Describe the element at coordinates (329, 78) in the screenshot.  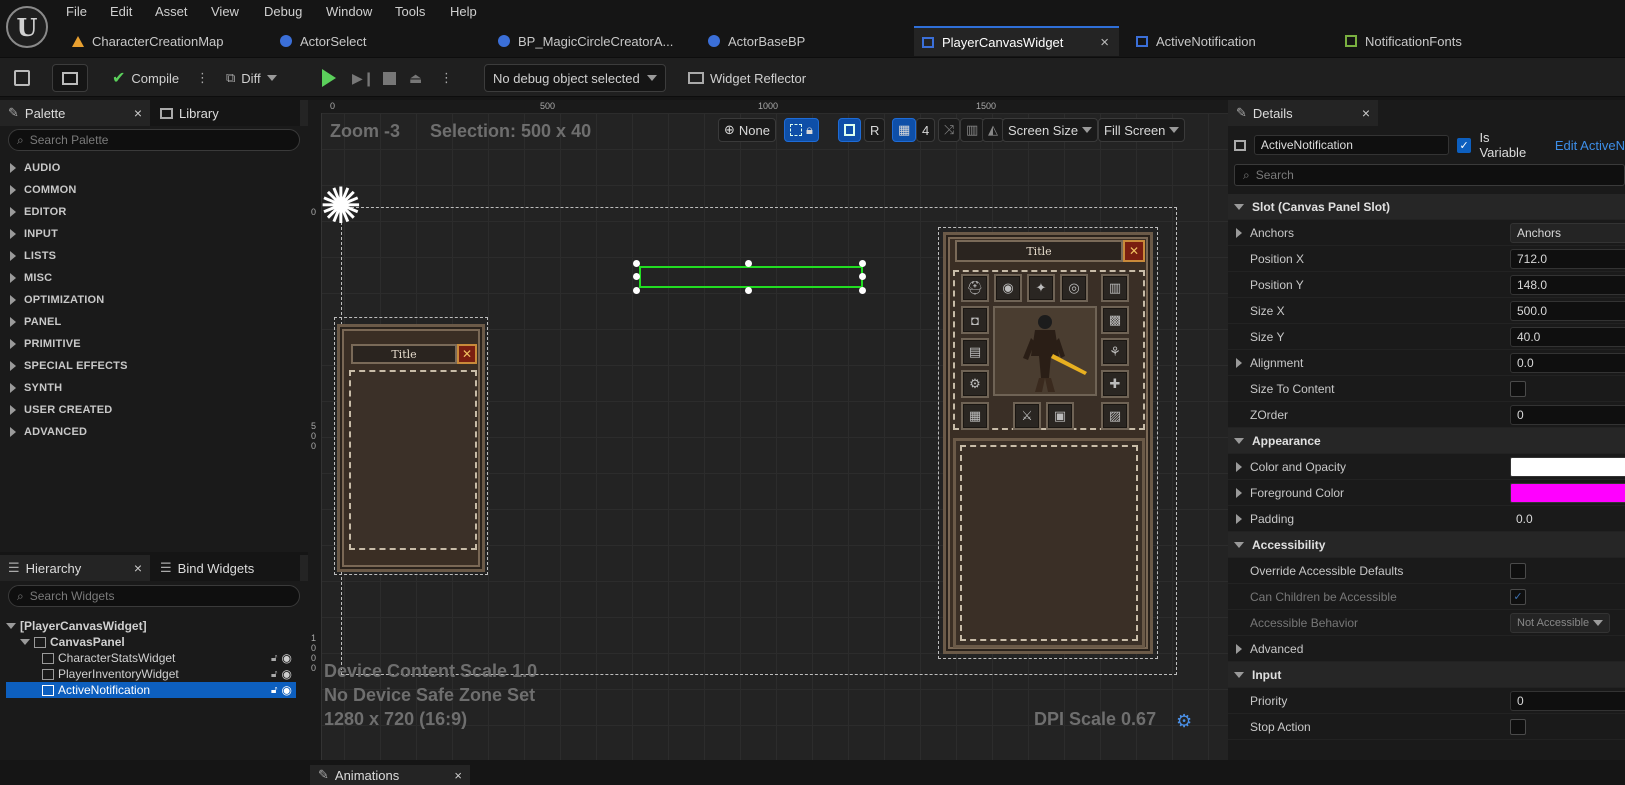
I see `play-button` at that location.